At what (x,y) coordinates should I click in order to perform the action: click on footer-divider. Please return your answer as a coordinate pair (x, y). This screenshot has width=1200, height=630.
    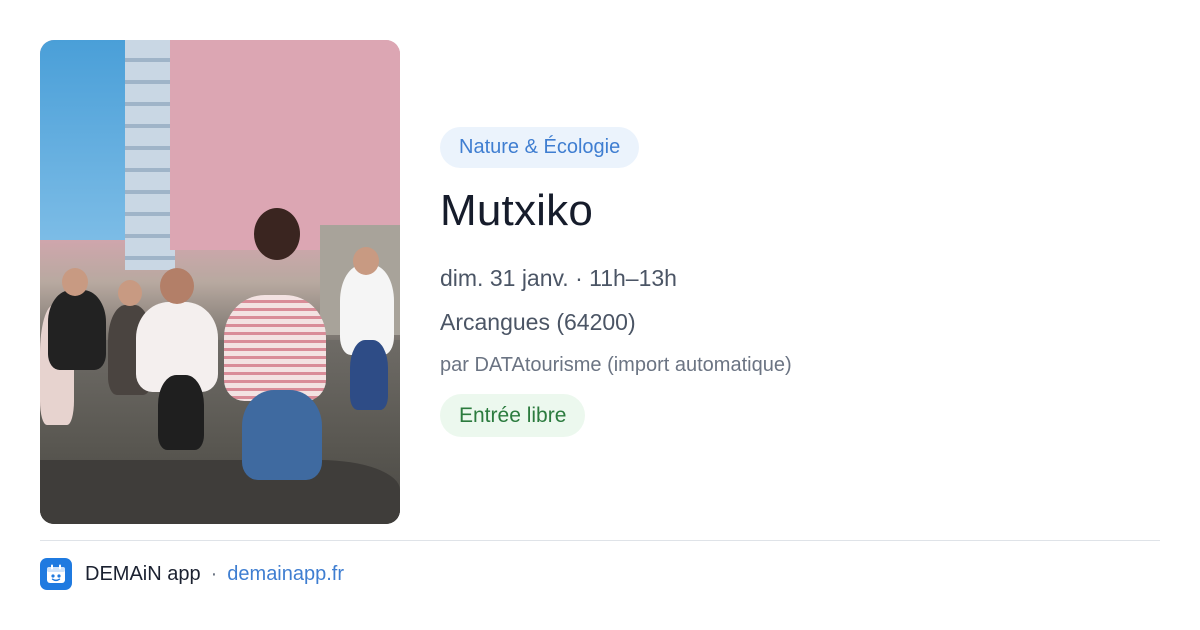
    Looking at the image, I should click on (600, 540).